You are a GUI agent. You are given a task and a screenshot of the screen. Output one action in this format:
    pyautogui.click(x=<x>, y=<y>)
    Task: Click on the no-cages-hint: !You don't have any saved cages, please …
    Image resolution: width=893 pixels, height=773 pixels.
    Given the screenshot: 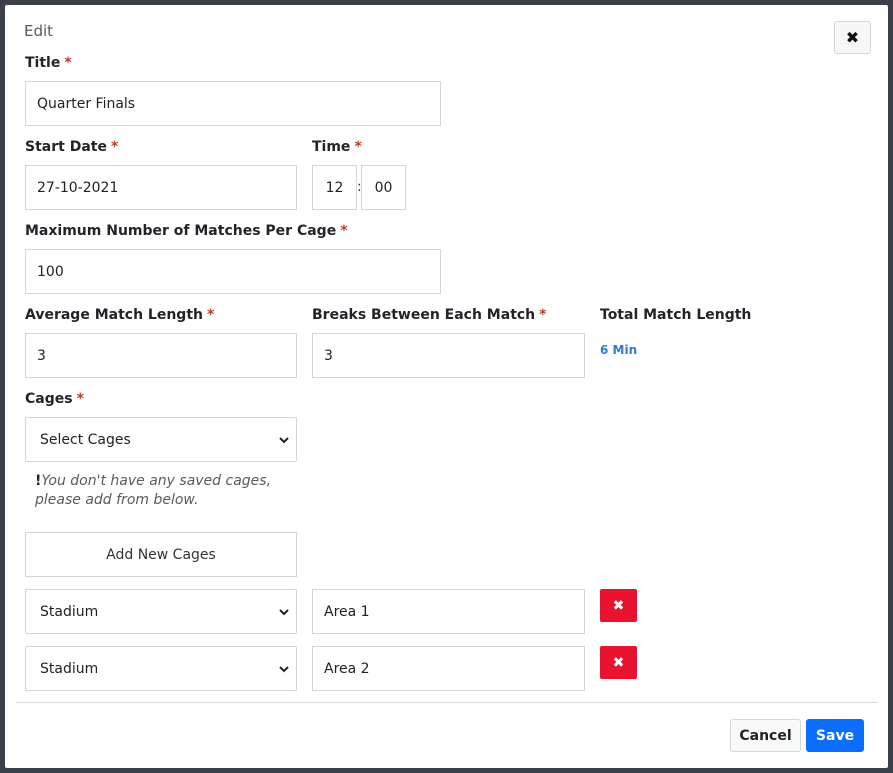 What is the action you would take?
    pyautogui.click(x=153, y=490)
    